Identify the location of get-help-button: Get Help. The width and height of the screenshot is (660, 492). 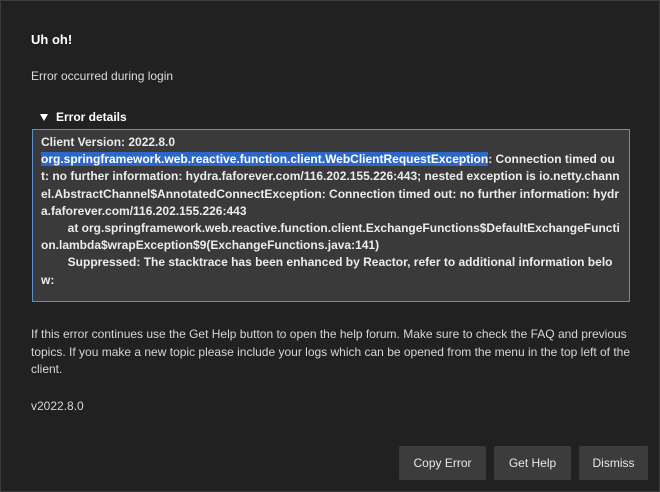
(532, 463).